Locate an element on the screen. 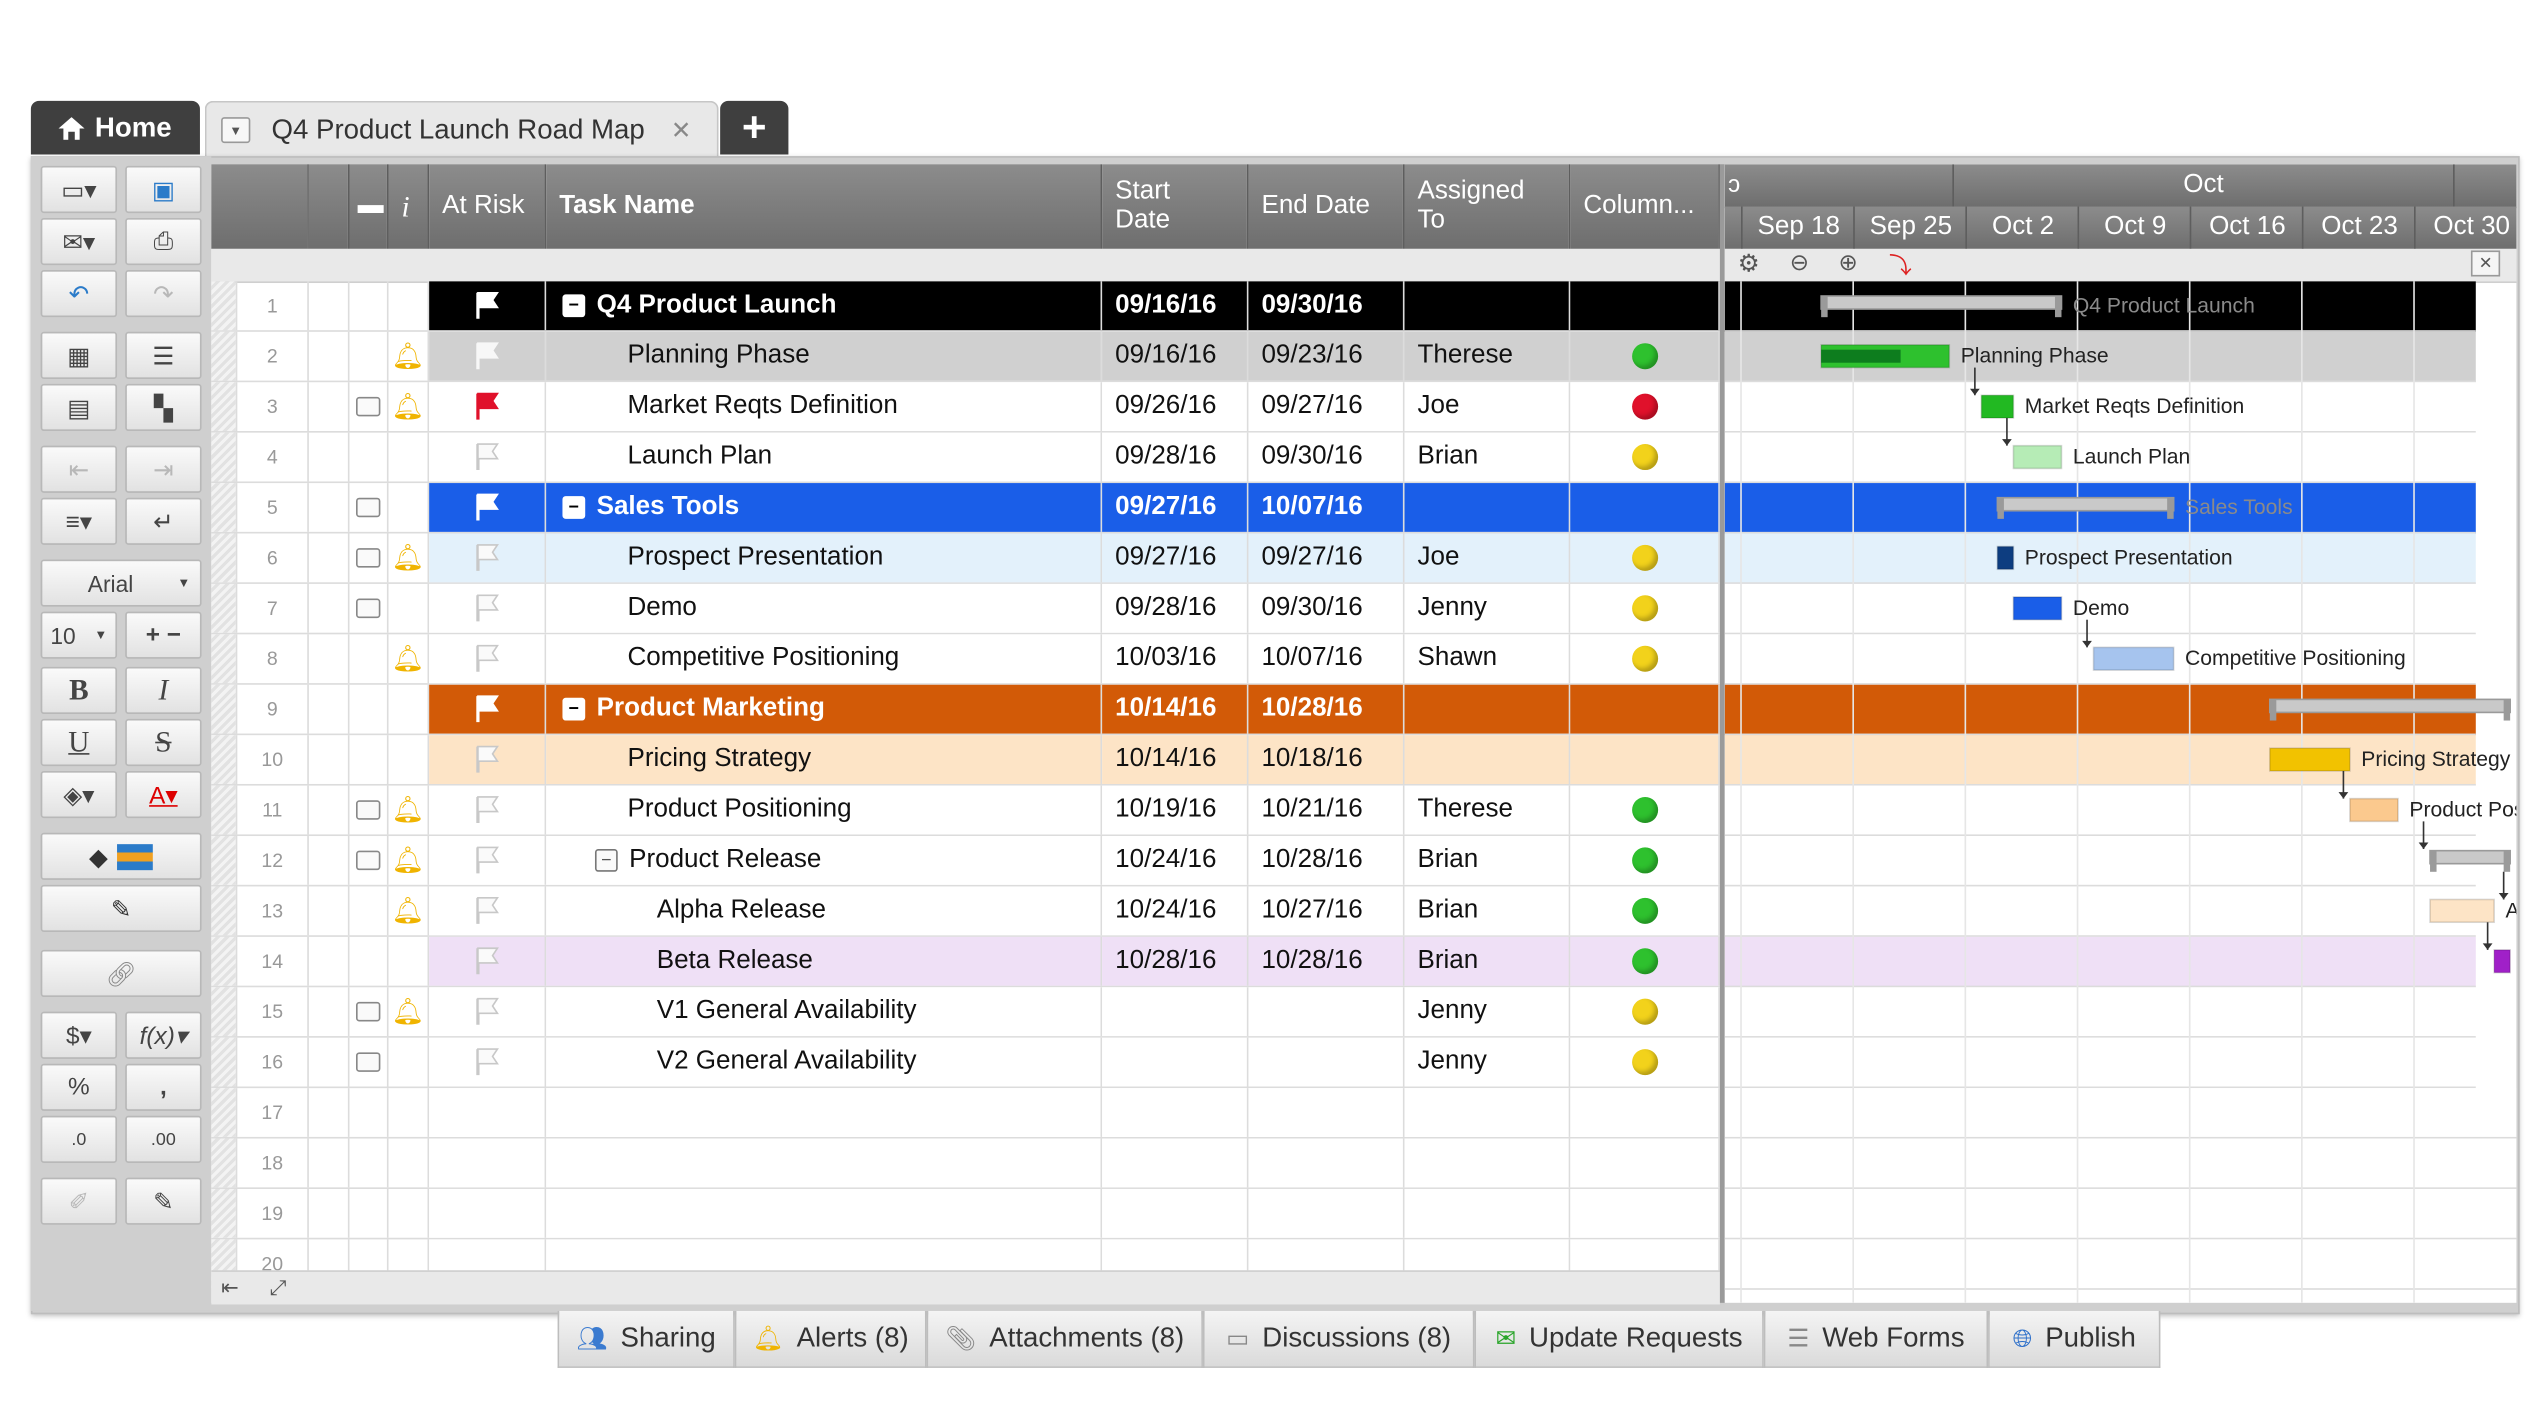 This screenshot has height=1402, width=2536. table-row: 18 is located at coordinates (965, 1163).